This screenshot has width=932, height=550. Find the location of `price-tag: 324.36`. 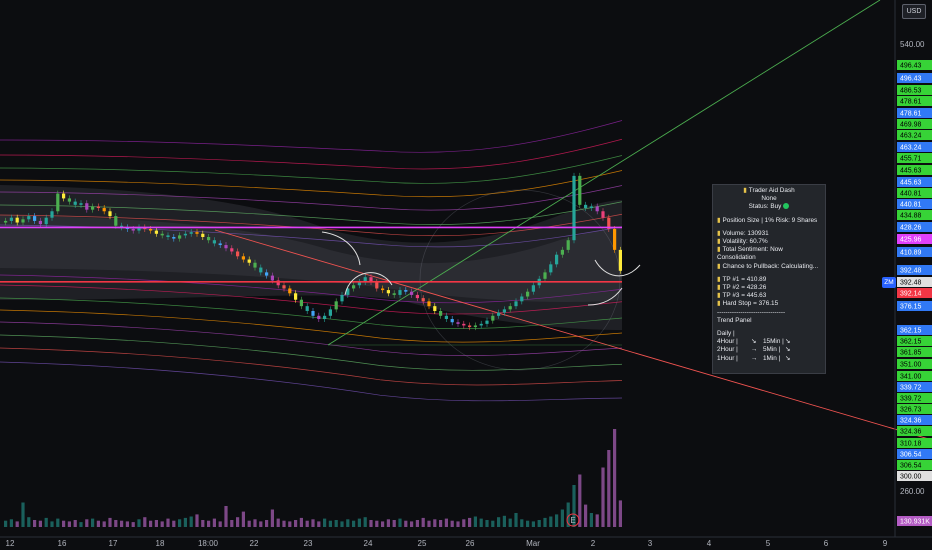

price-tag: 324.36 is located at coordinates (914, 431).